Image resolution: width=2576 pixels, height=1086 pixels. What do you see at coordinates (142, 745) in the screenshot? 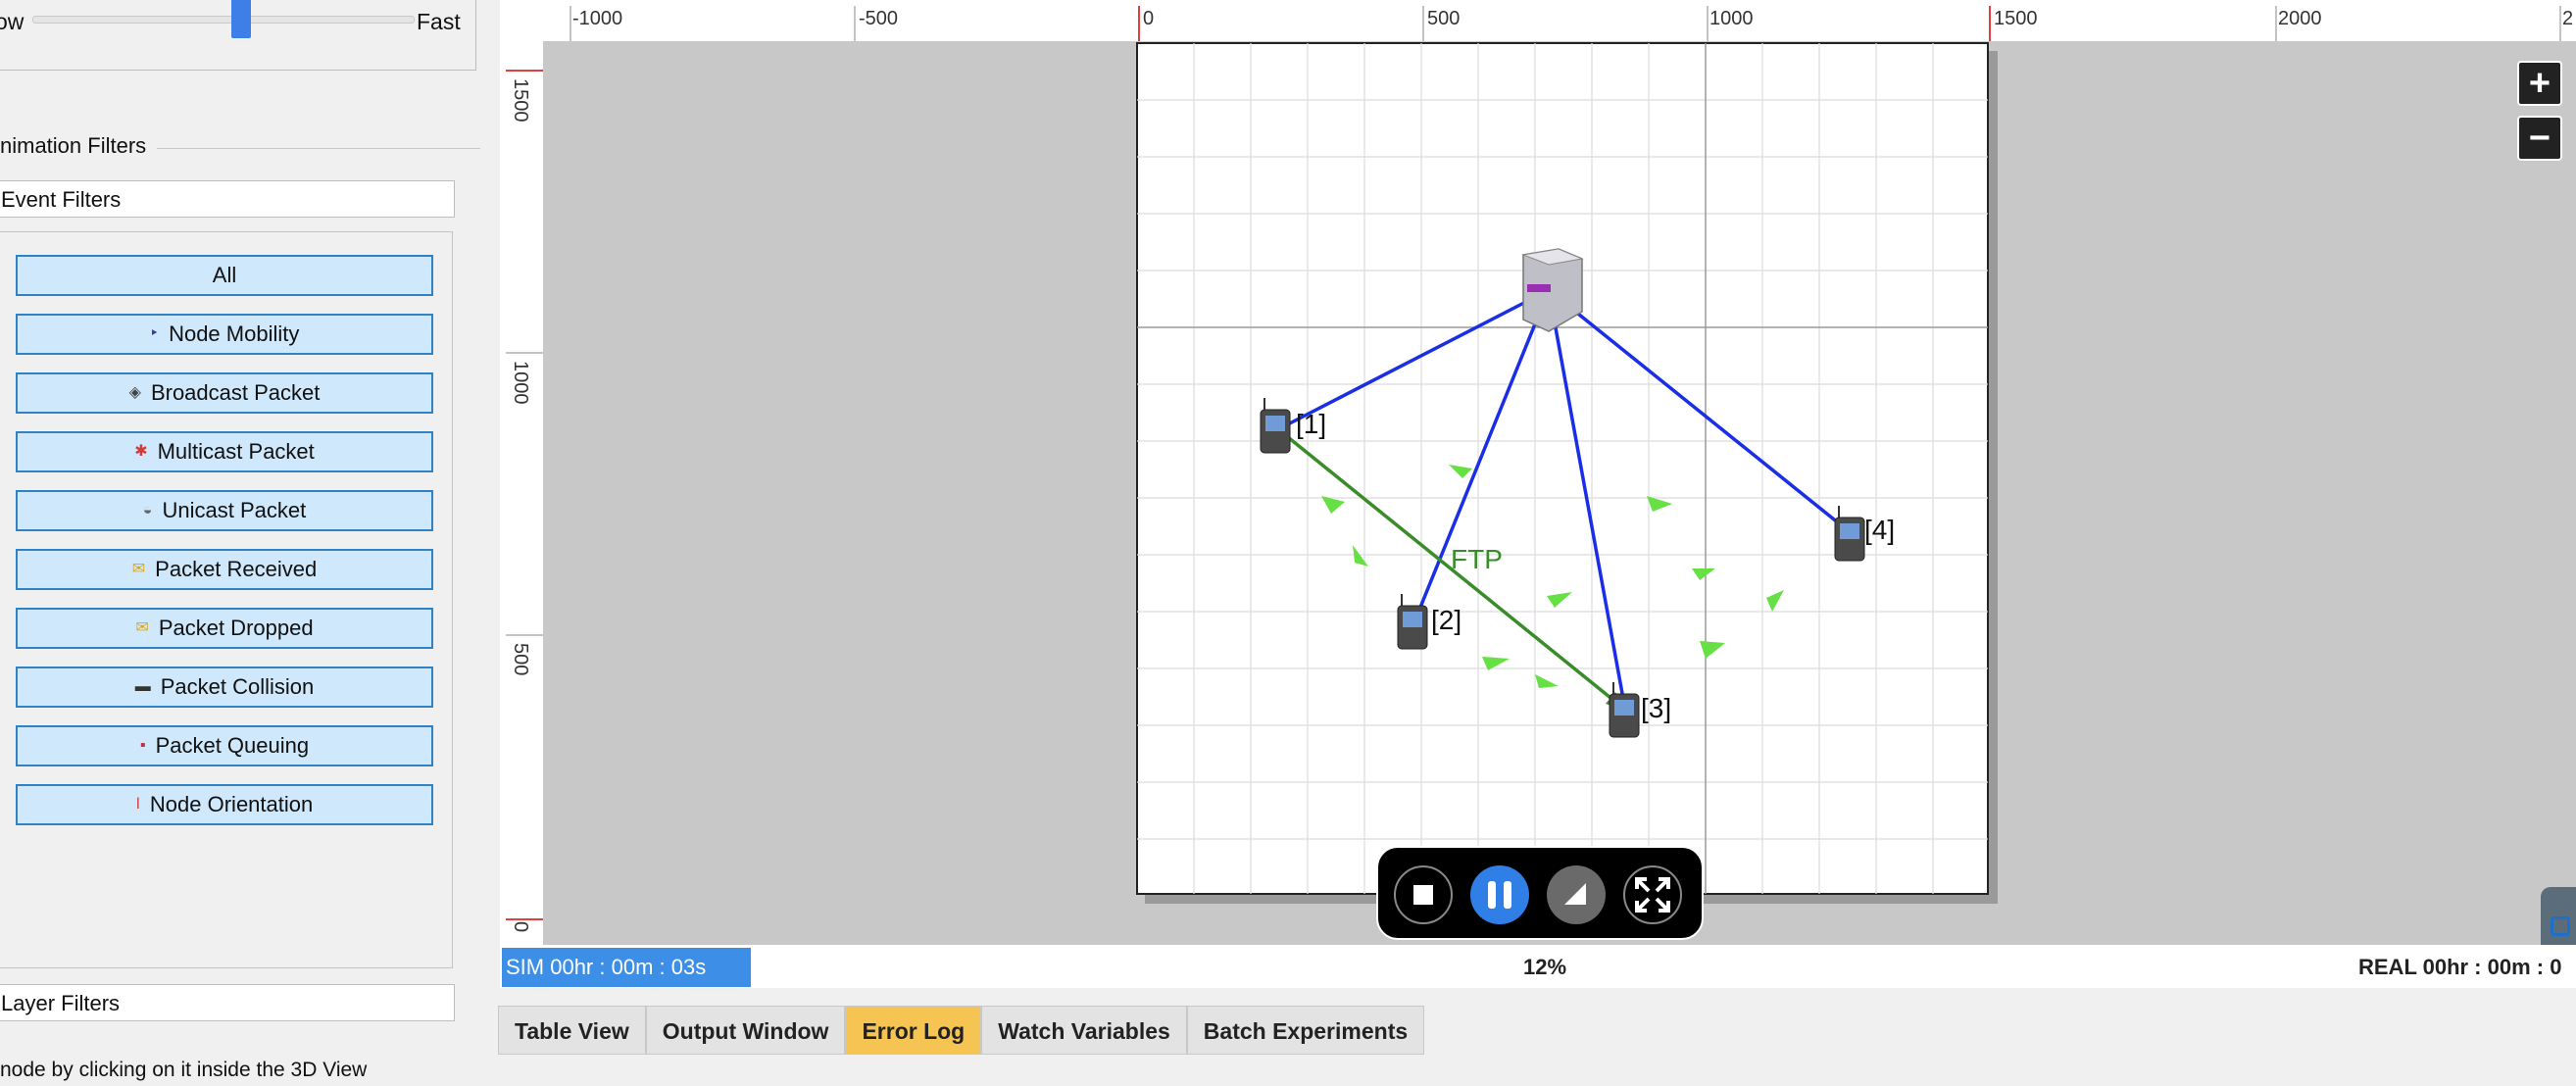
I see `packet-queuing-icon: ▪` at bounding box center [142, 745].